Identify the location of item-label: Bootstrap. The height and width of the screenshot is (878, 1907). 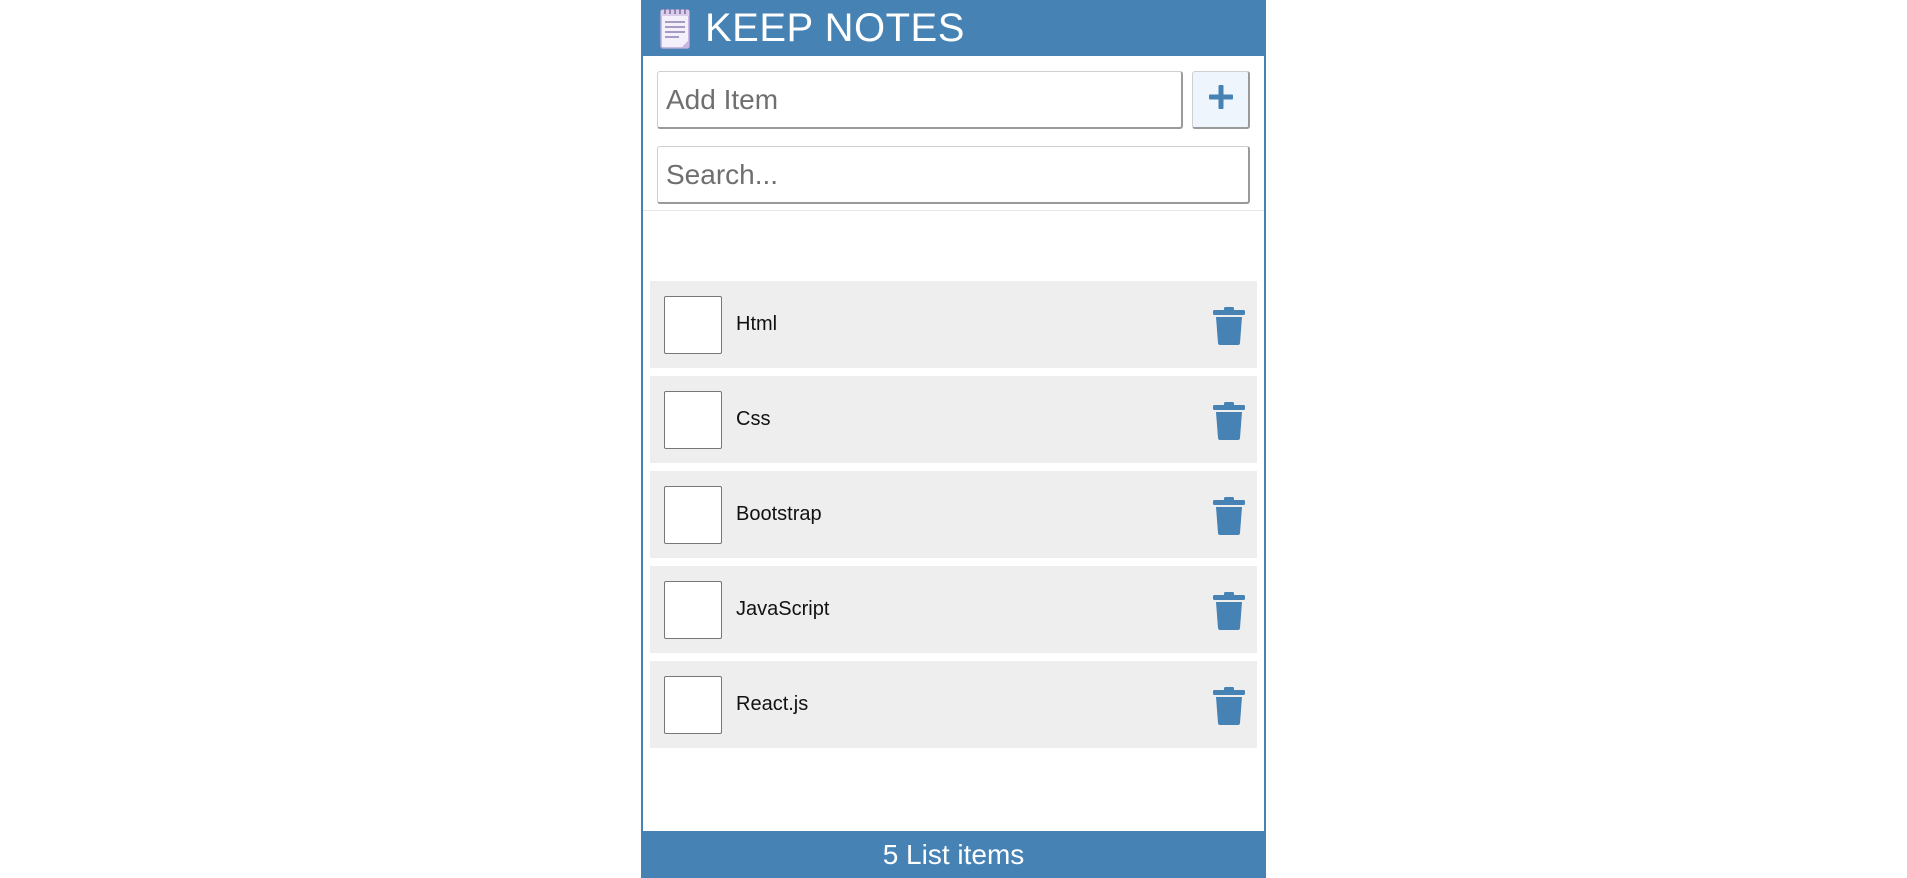
(779, 514).